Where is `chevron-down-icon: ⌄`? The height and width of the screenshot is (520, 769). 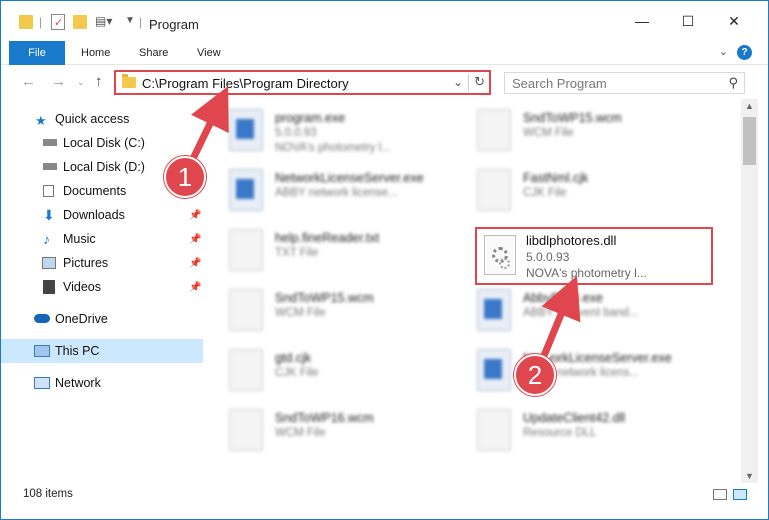 chevron-down-icon: ⌄ is located at coordinates (458, 82).